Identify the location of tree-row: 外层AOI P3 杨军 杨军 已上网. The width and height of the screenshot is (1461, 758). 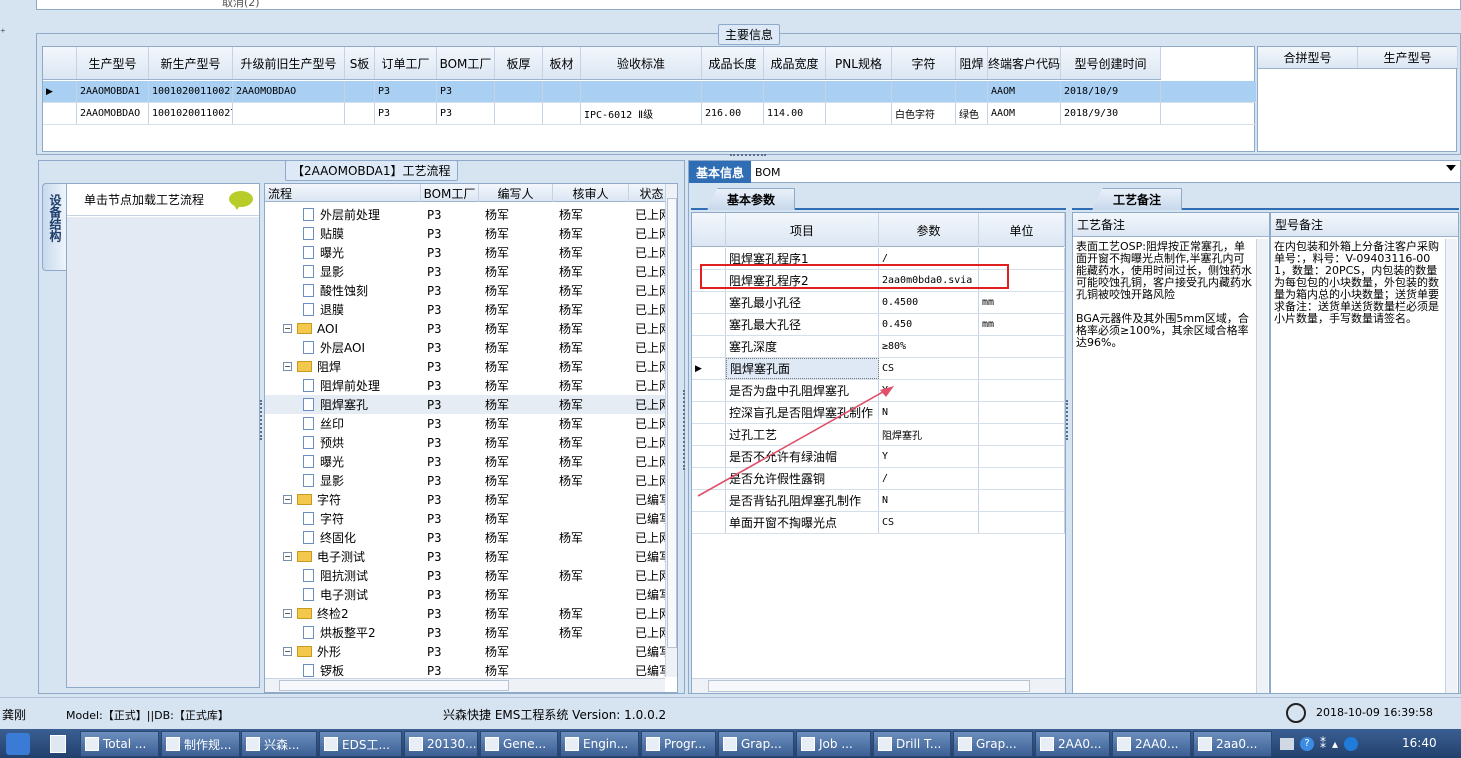
(465, 347).